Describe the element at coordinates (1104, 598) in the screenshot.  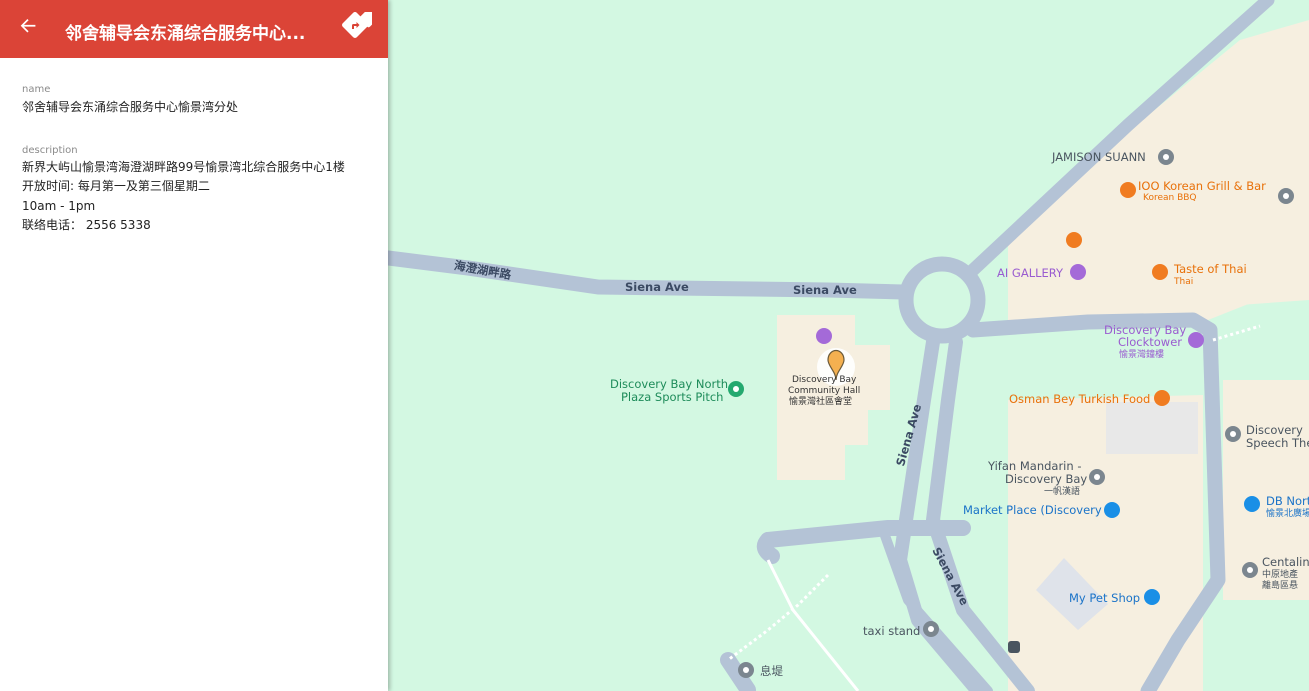
I see `poi-label: My Pet Shop` at that location.